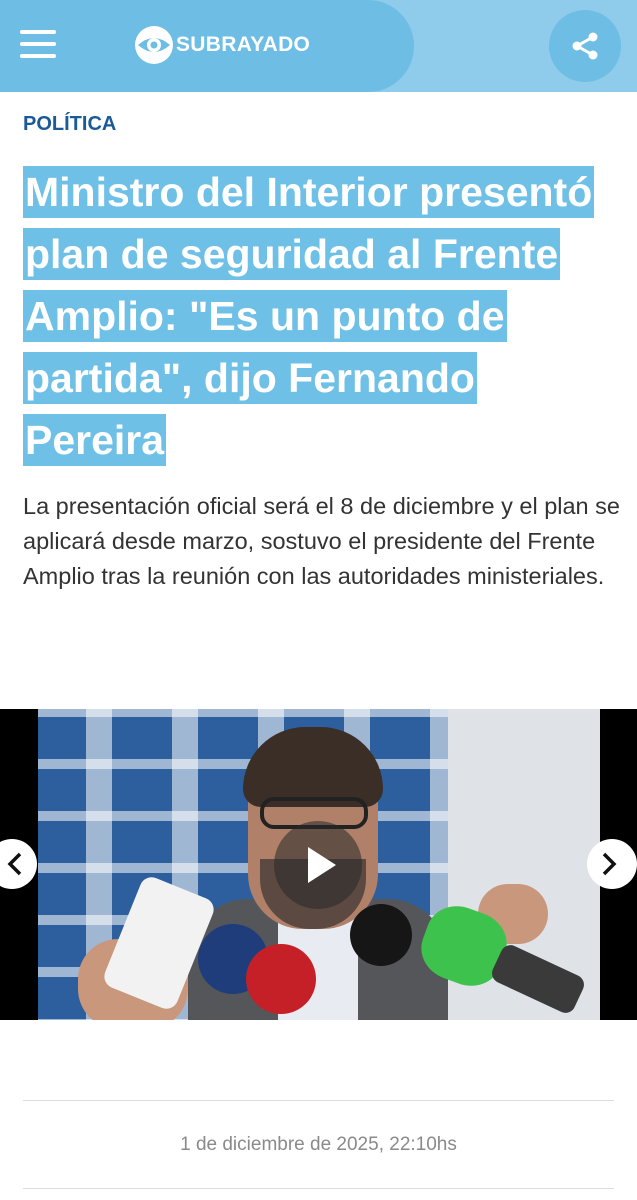 The image size is (637, 1200). I want to click on article-date: 1 de diciembre de 2025, 22:10hs, so click(318, 1144).